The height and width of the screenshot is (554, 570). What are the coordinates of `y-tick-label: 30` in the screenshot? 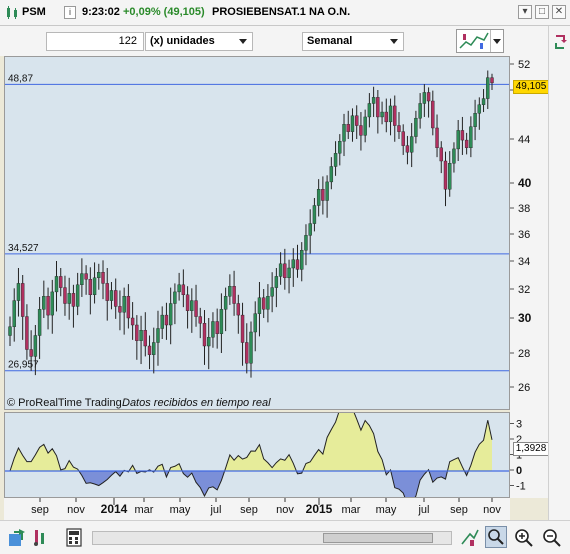 It's located at (525, 318).